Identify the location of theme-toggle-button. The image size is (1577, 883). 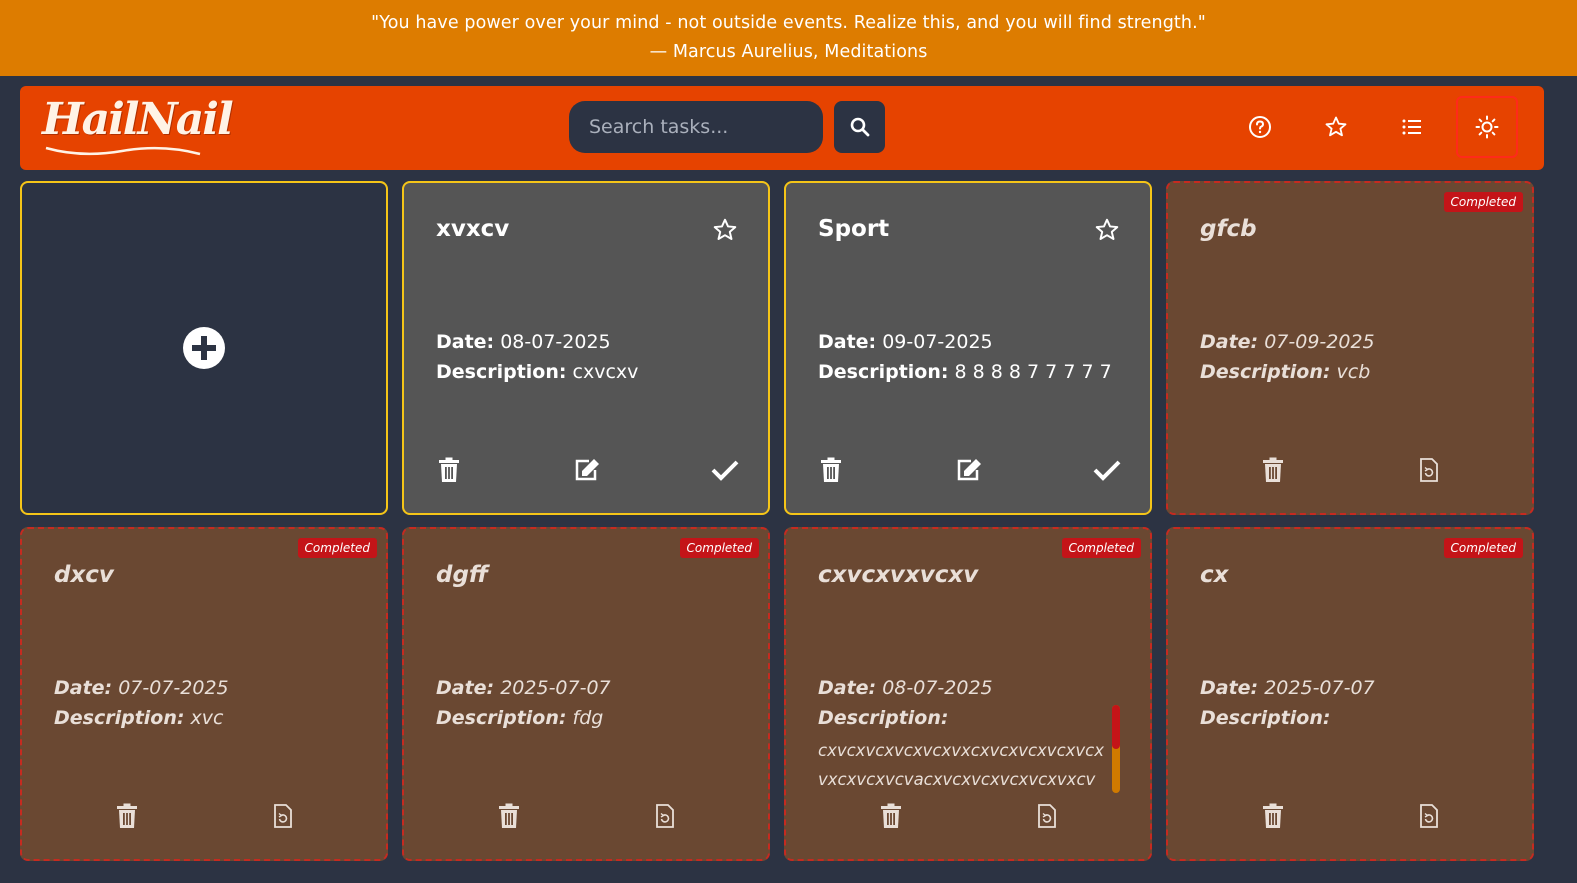
(1487, 127).